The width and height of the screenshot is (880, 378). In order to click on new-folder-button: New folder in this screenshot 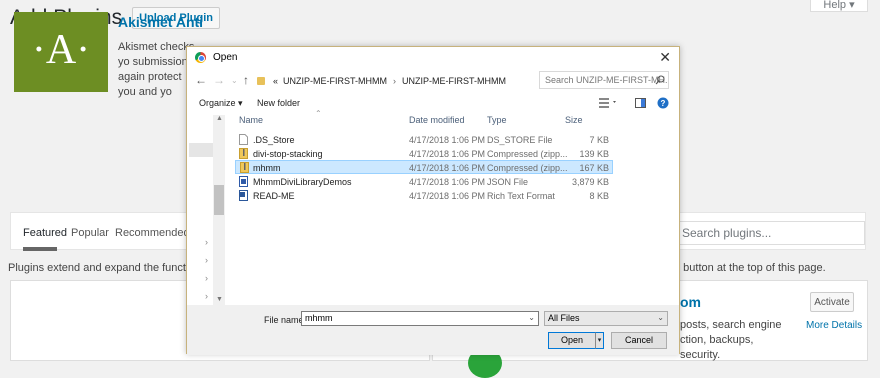, I will do `click(278, 103)`.